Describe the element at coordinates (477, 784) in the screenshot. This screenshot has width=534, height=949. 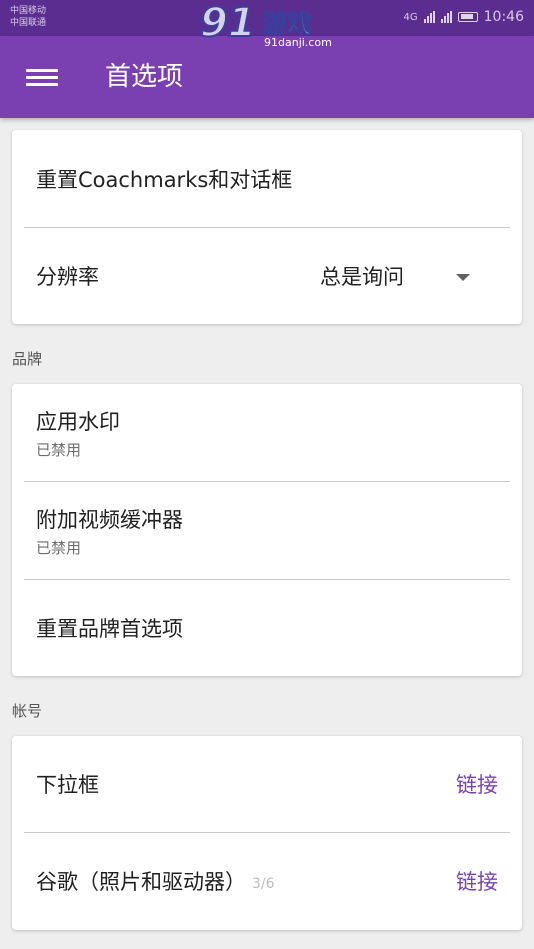
I see `dropbox-link-button: 链接` at that location.